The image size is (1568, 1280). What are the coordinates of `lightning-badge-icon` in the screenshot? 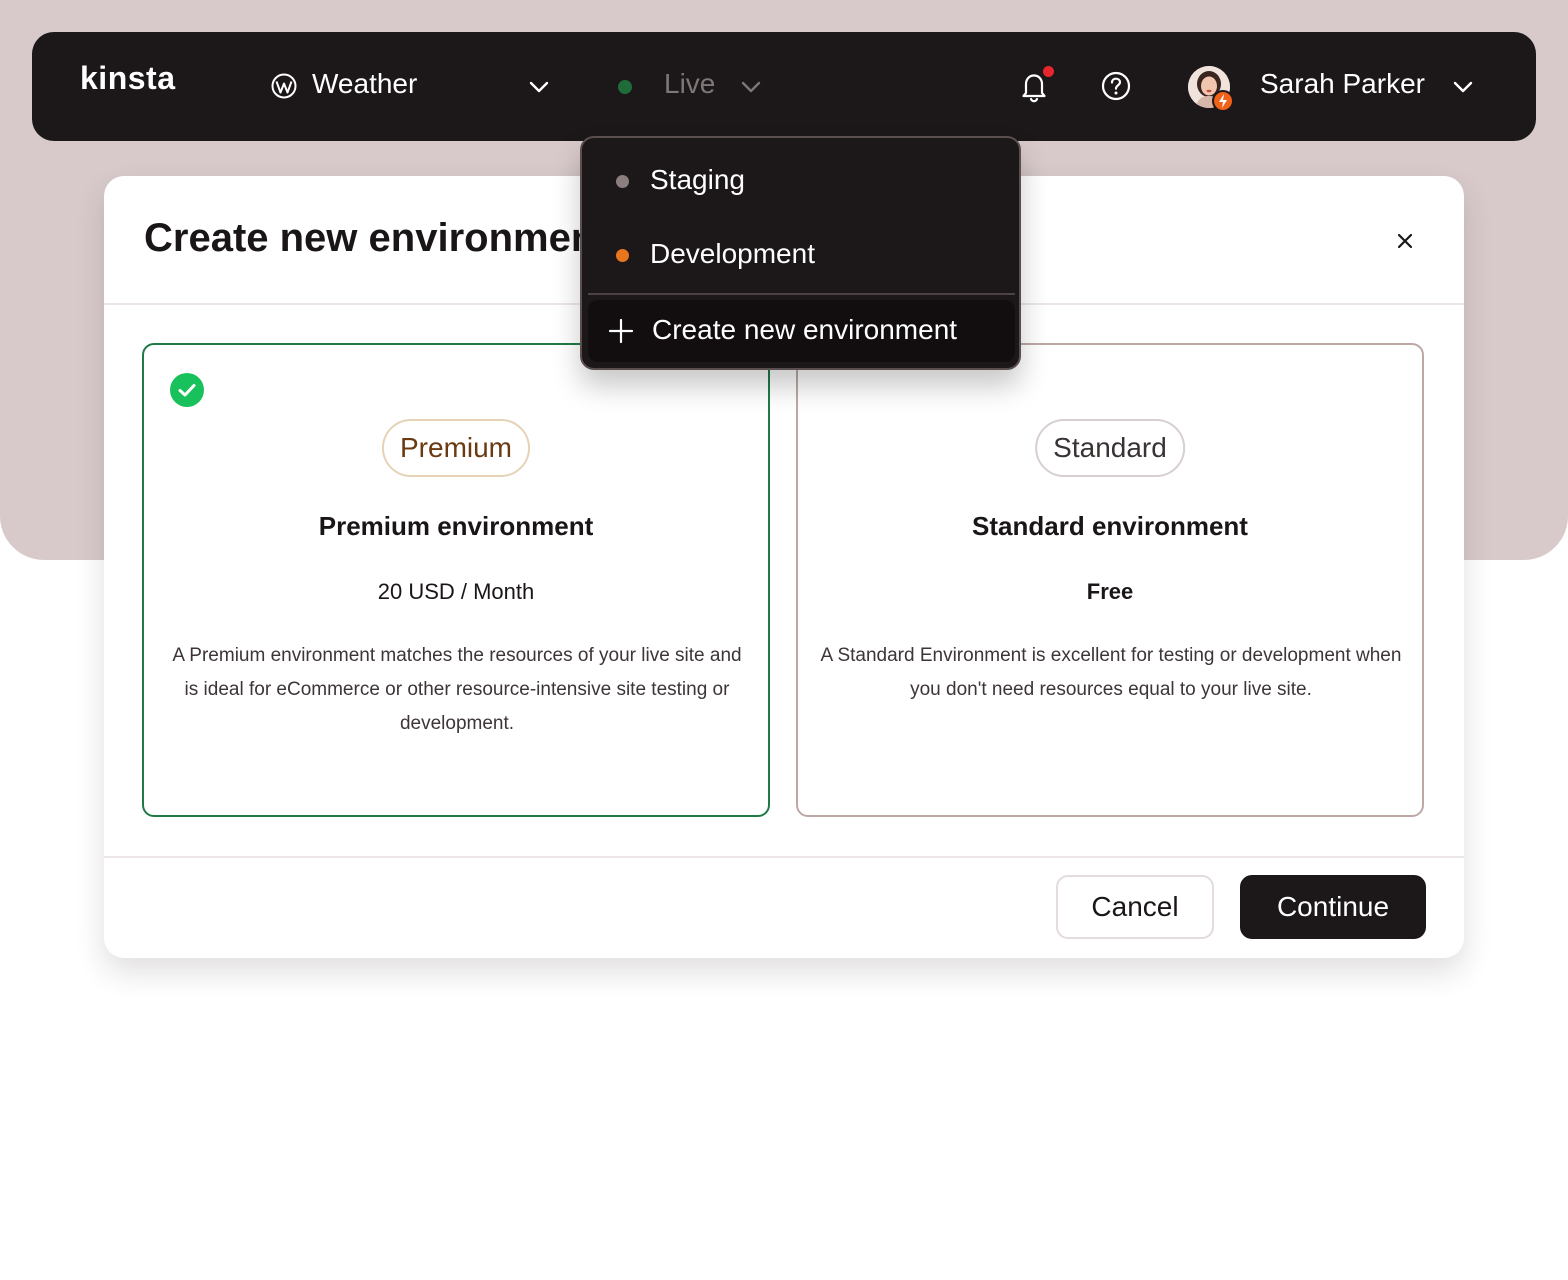 It's located at (1223, 101).